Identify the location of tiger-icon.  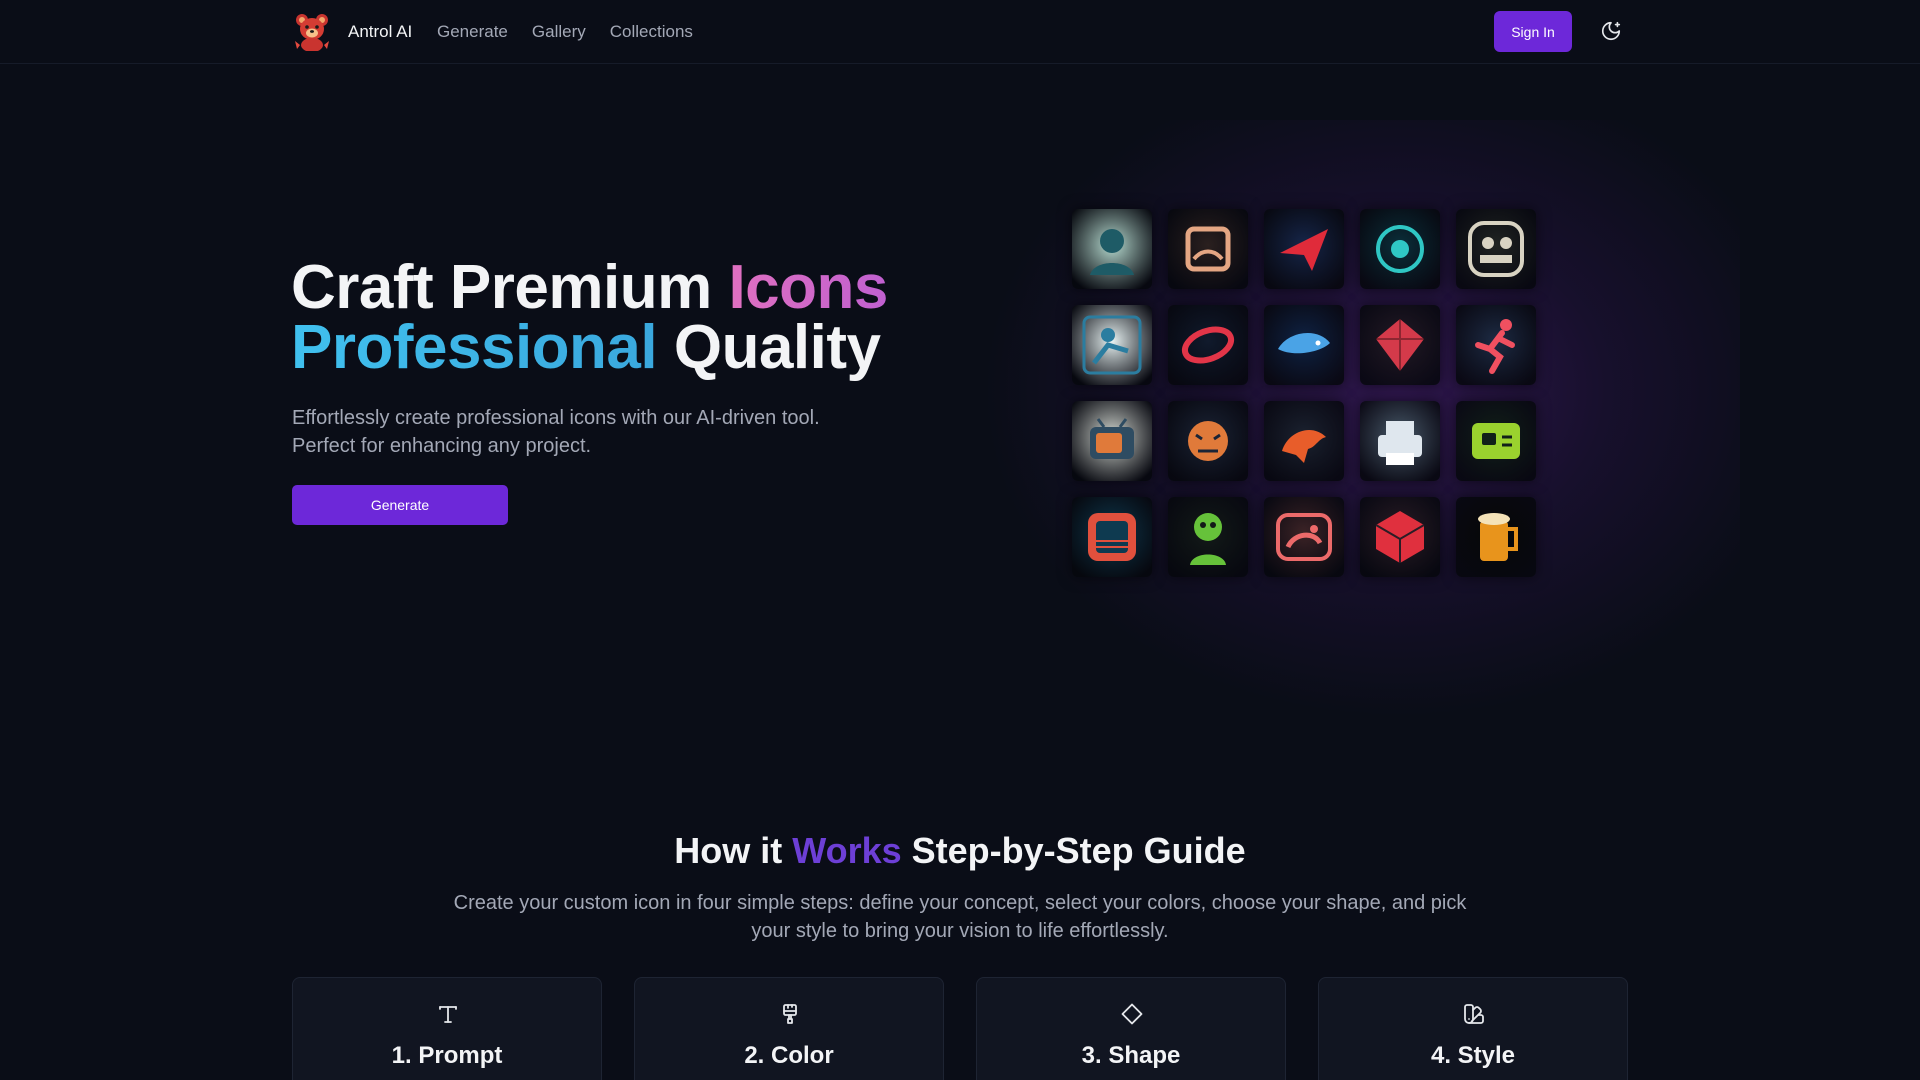
(1208, 441).